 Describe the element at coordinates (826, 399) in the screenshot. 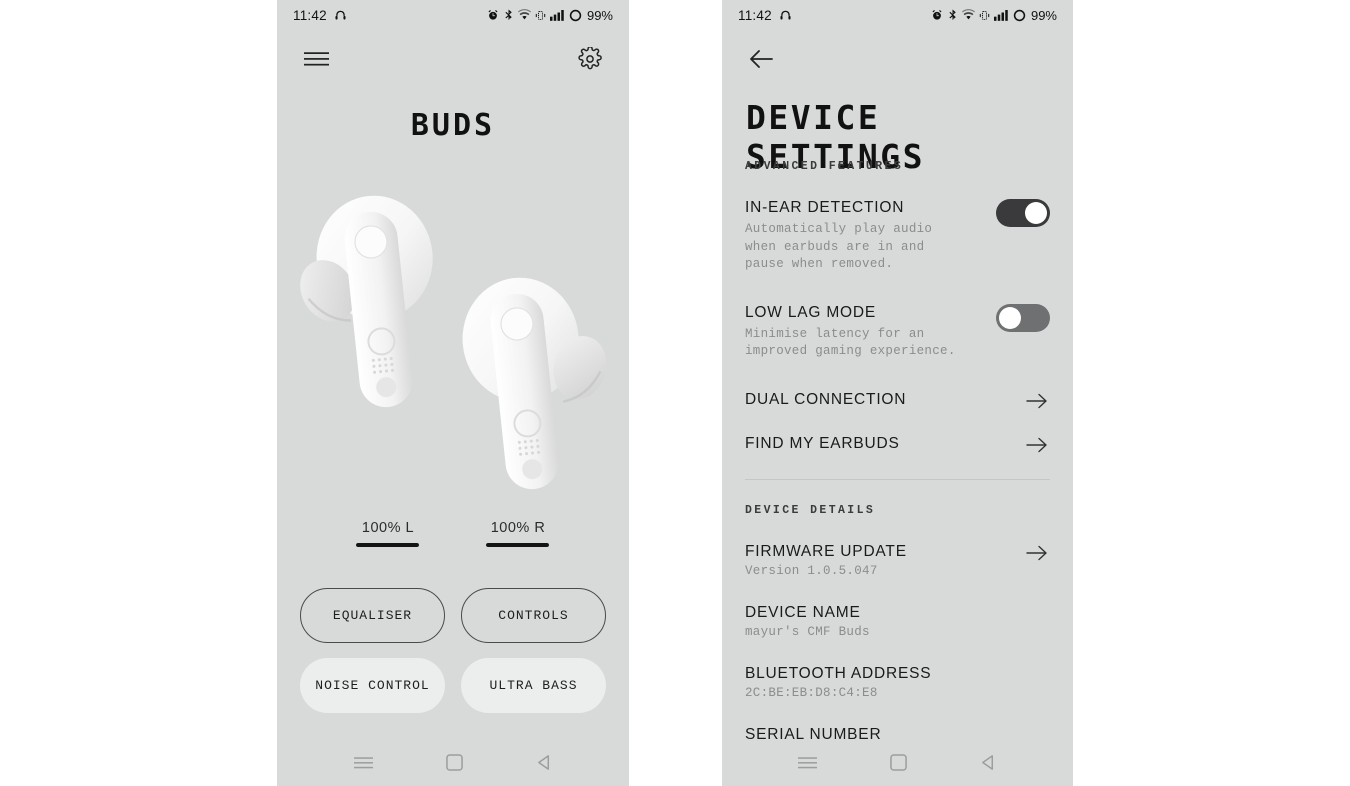

I see `link-title-dual-connection: DUAL CONNECTION` at that location.